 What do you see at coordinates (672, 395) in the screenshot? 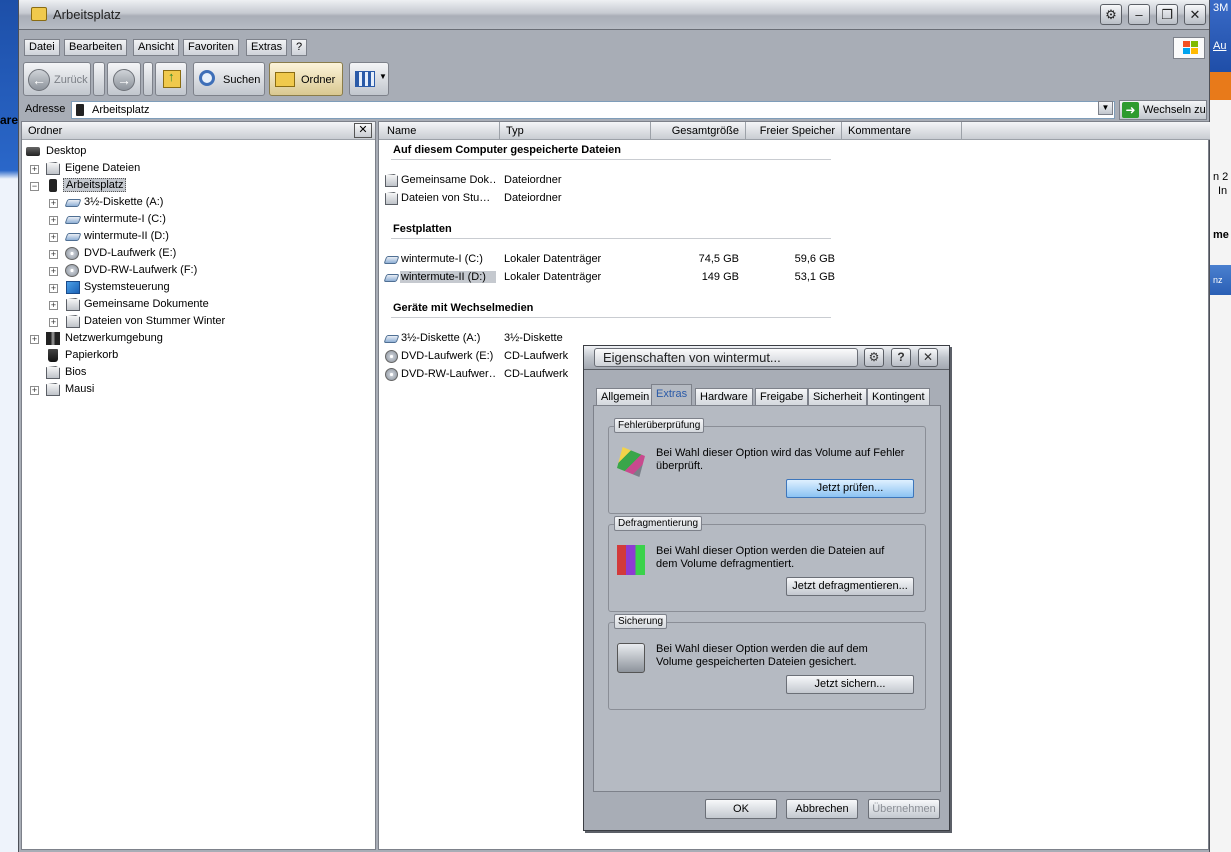
I see `tab-extras: Extras` at bounding box center [672, 395].